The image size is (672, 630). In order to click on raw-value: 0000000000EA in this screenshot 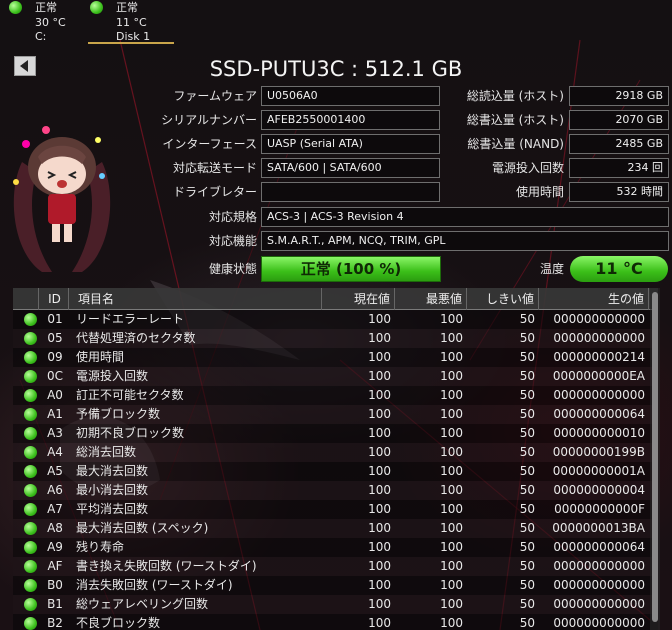, I will do `click(598, 376)`.